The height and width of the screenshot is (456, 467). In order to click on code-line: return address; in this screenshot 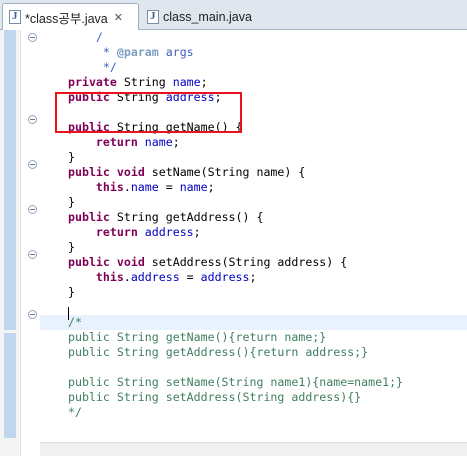, I will do `click(253, 232)`.